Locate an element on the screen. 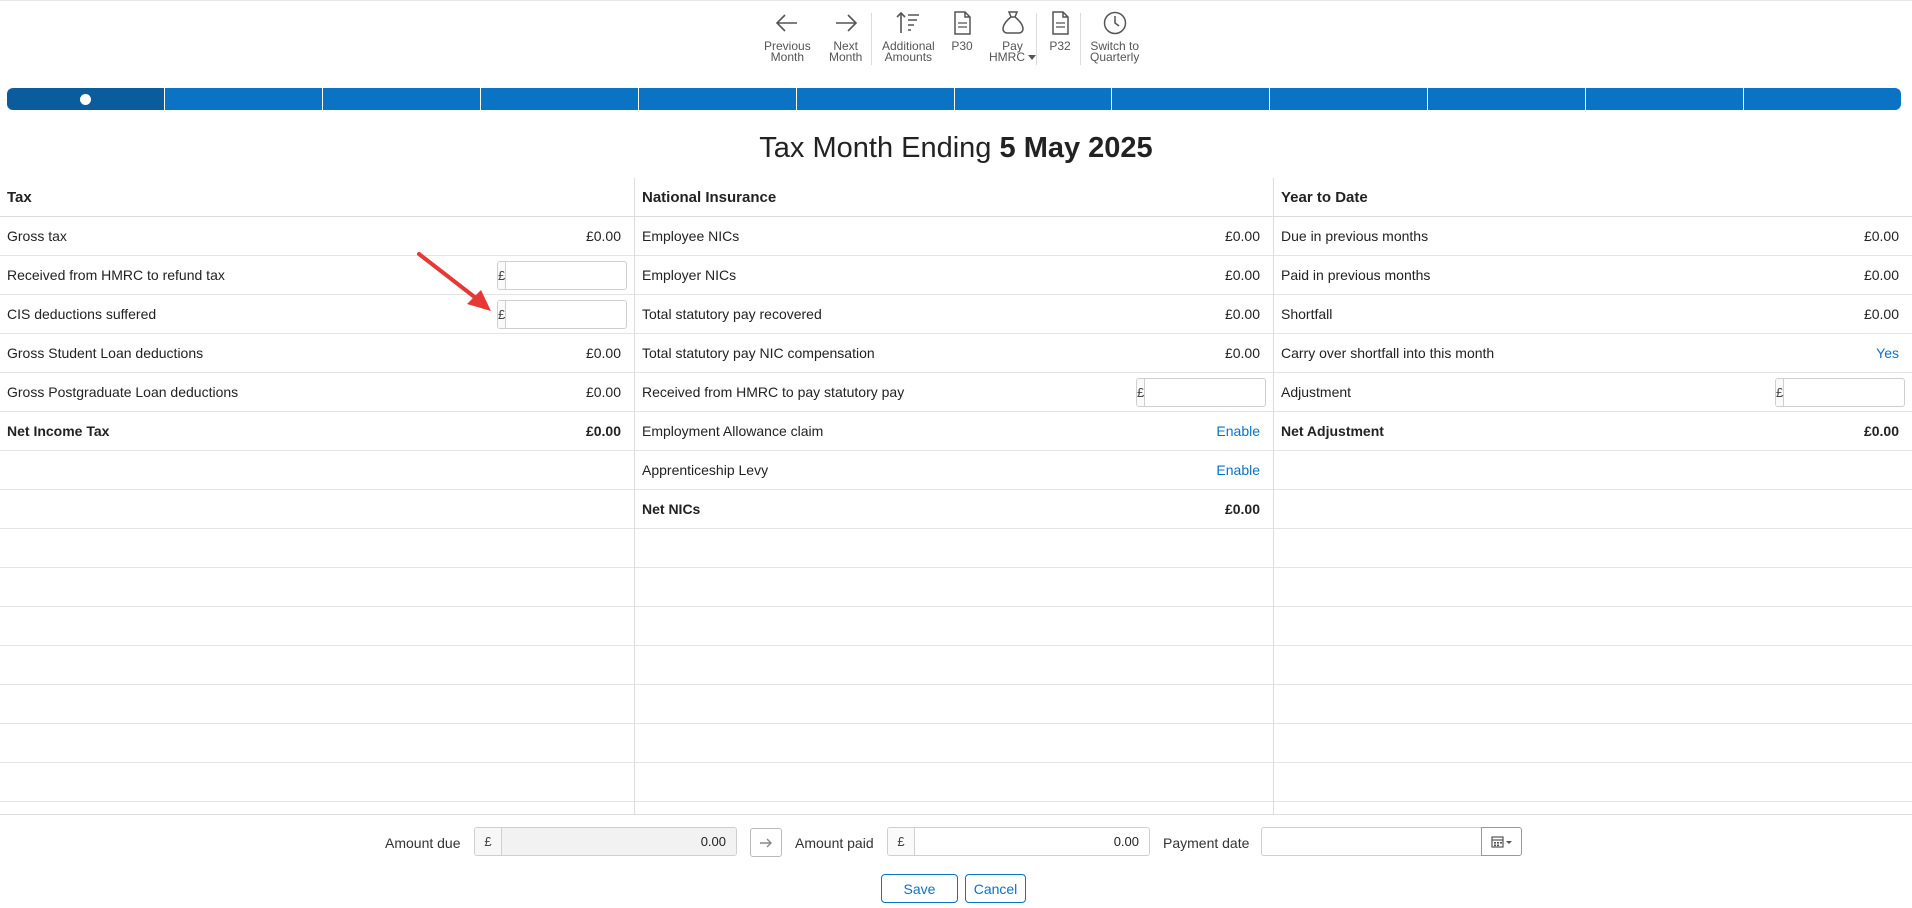  employee-nics-label: Employee NICs is located at coordinates (691, 236).